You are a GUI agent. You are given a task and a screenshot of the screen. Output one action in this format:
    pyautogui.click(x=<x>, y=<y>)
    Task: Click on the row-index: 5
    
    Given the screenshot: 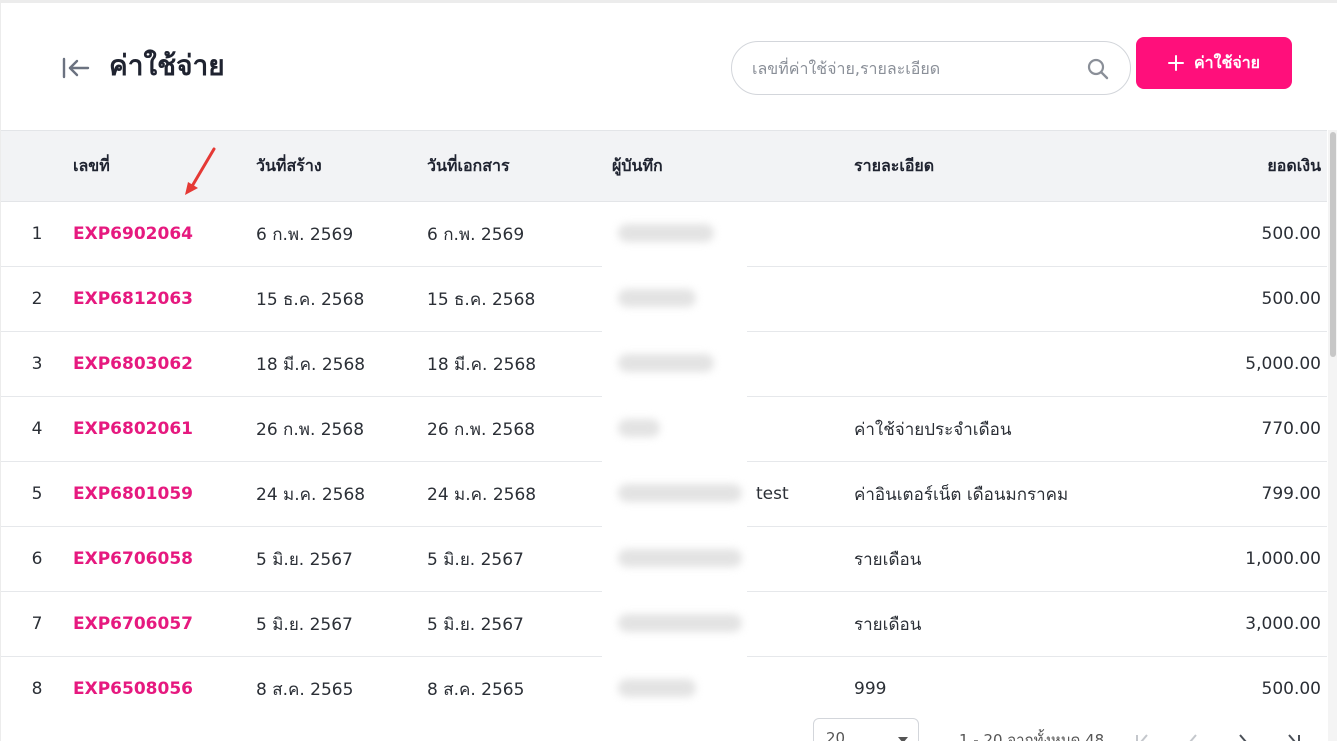 What is the action you would take?
    pyautogui.click(x=37, y=494)
    